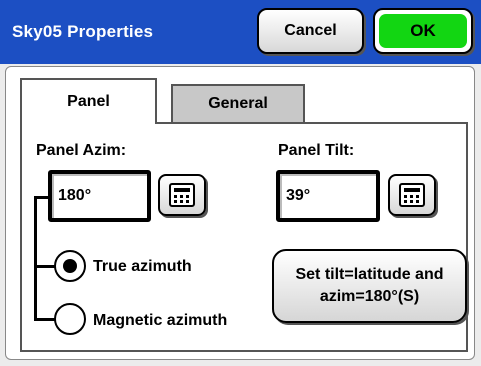 The height and width of the screenshot is (366, 481). I want to click on ok-button: OK, so click(423, 31).